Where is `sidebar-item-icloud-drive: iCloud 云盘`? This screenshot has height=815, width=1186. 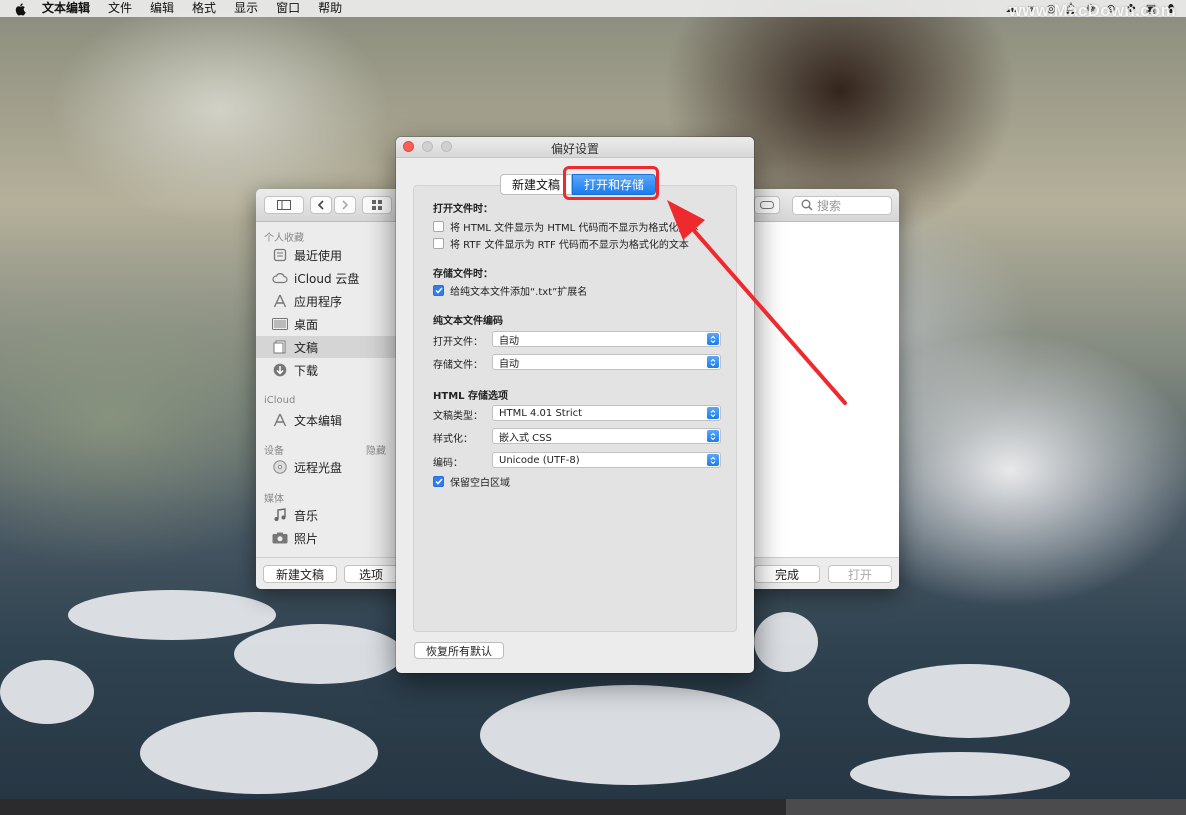 sidebar-item-icloud-drive: iCloud 云盘 is located at coordinates (326, 278).